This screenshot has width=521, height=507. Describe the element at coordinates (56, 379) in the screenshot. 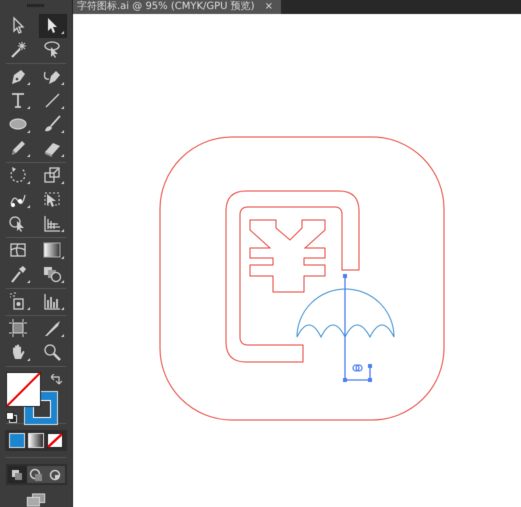

I see `swap-arrows-icon` at that location.